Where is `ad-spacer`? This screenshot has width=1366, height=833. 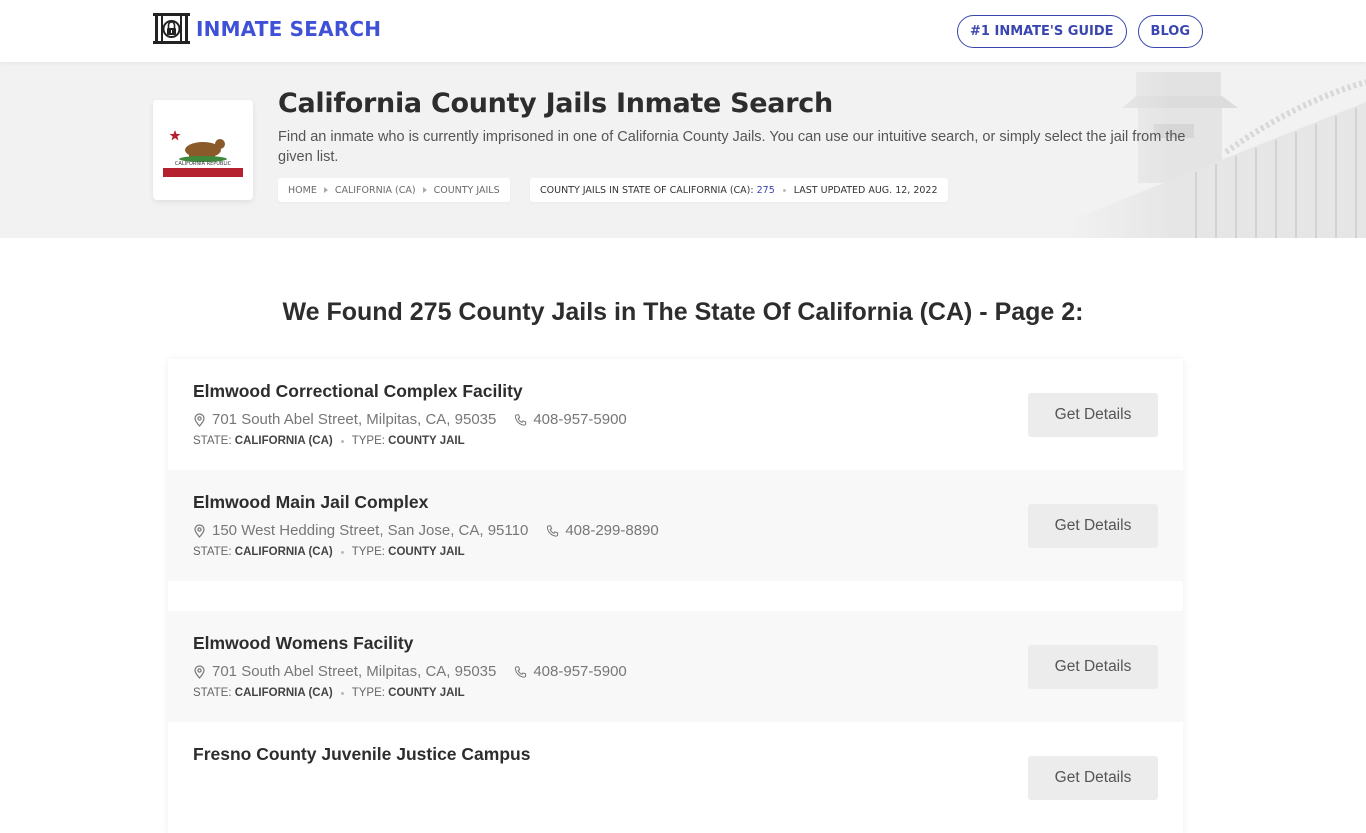 ad-spacer is located at coordinates (675, 596).